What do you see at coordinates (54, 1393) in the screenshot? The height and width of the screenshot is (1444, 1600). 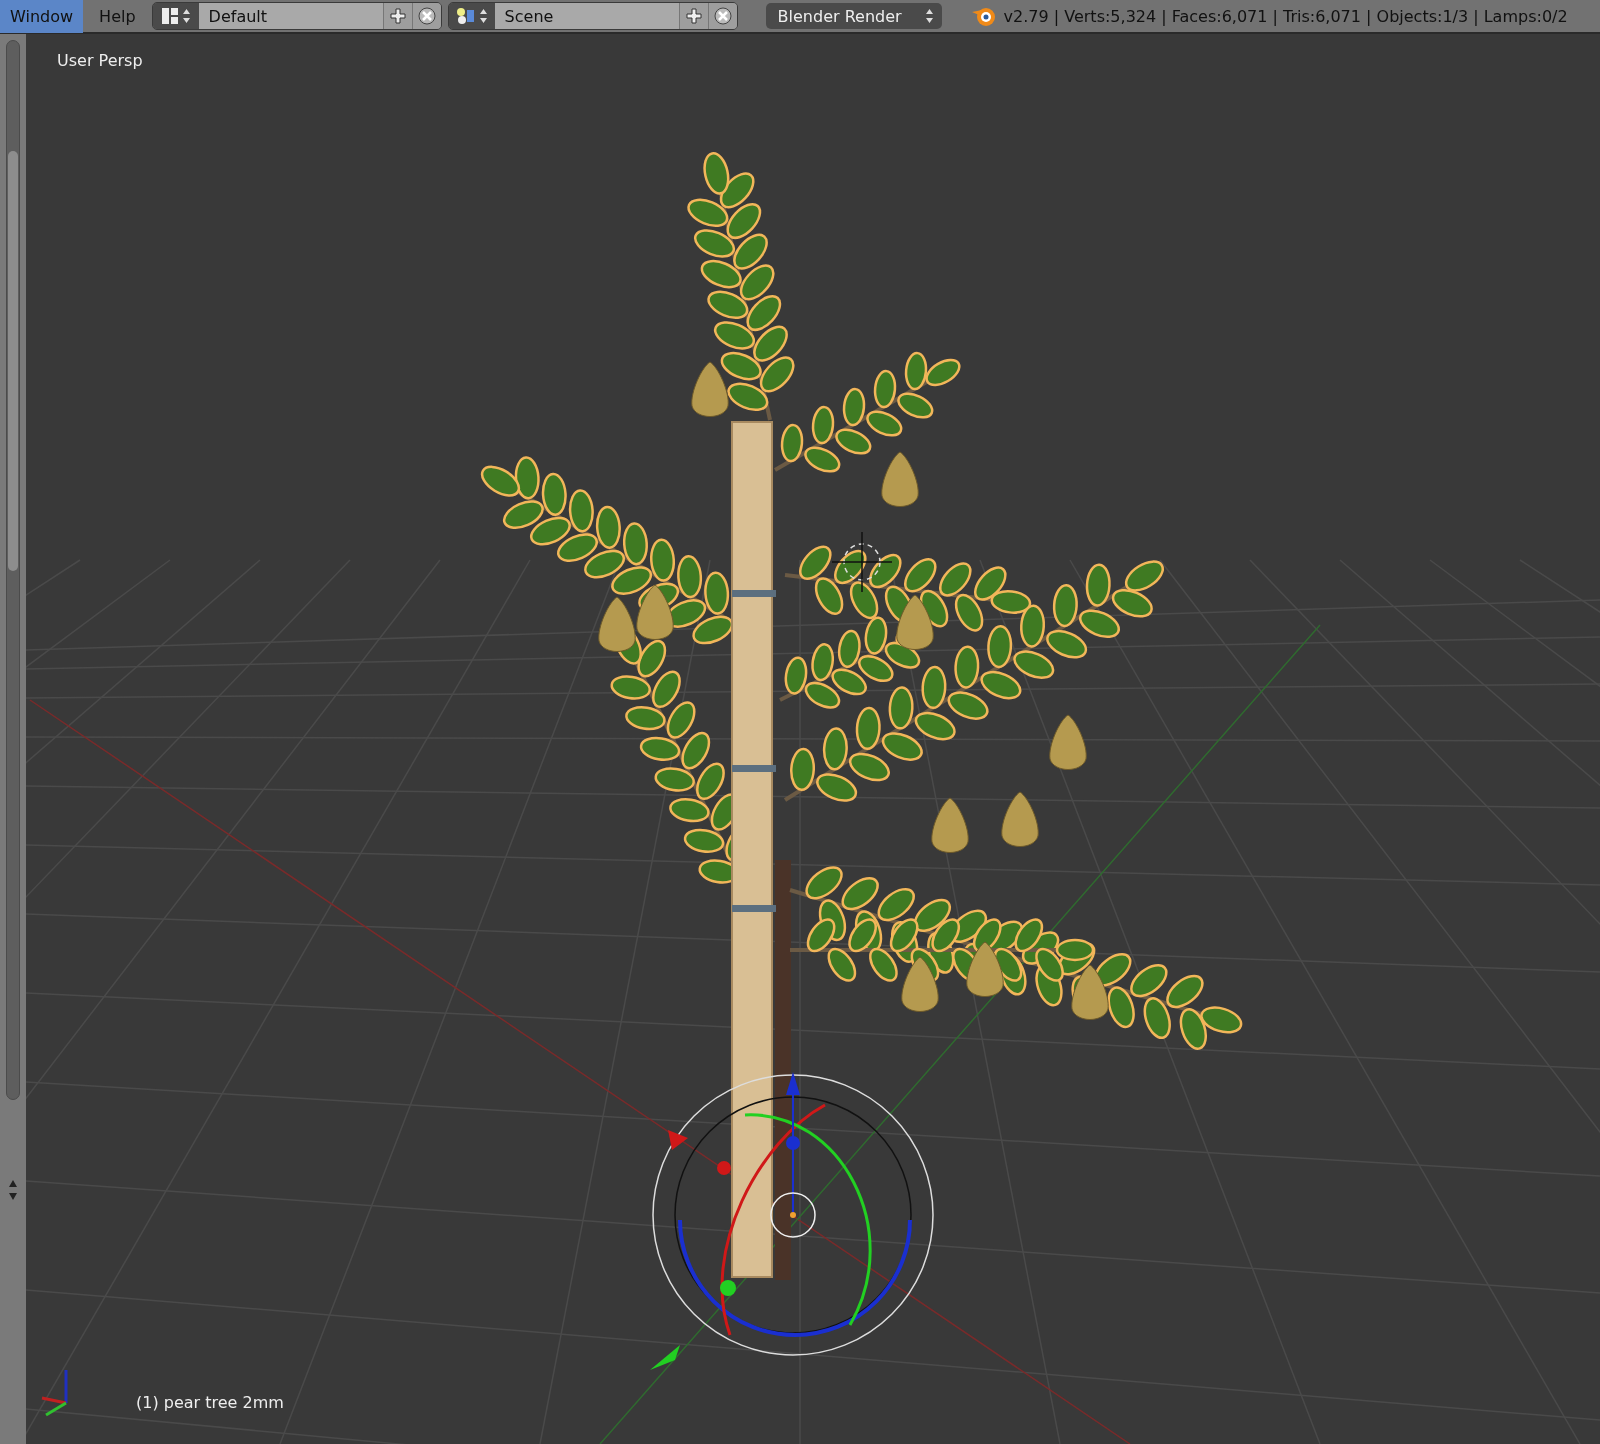 I see `axis-orientation-icon` at bounding box center [54, 1393].